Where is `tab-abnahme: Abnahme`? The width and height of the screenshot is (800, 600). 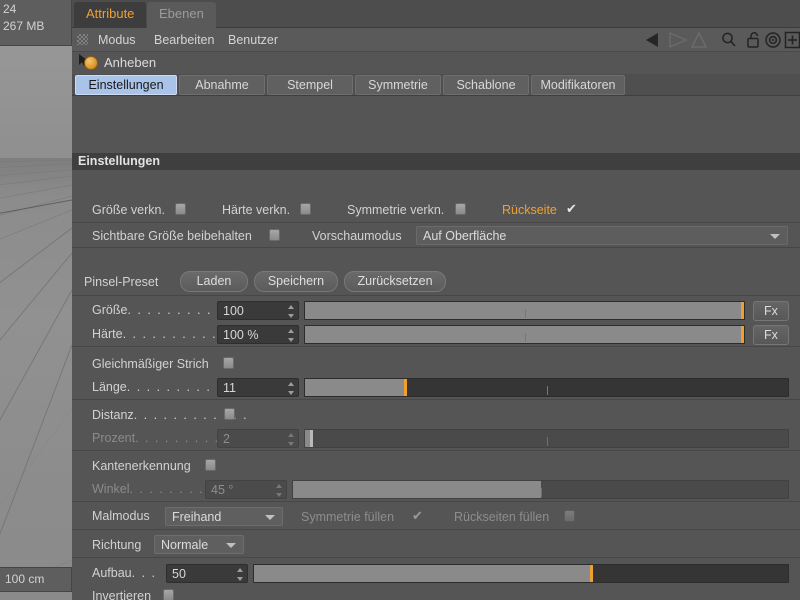 tab-abnahme: Abnahme is located at coordinates (222, 85).